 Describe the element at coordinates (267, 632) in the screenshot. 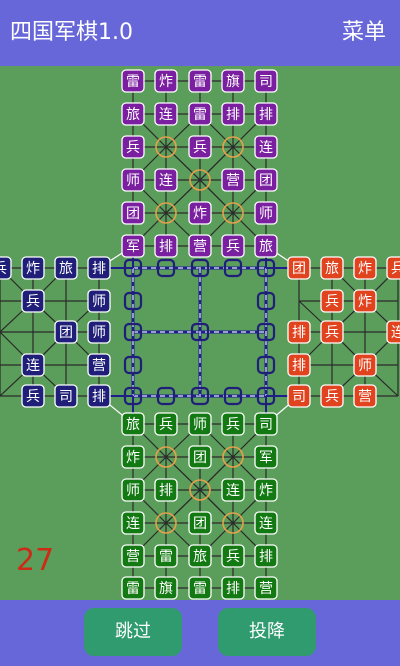

I see `surrender-button: 投降` at that location.